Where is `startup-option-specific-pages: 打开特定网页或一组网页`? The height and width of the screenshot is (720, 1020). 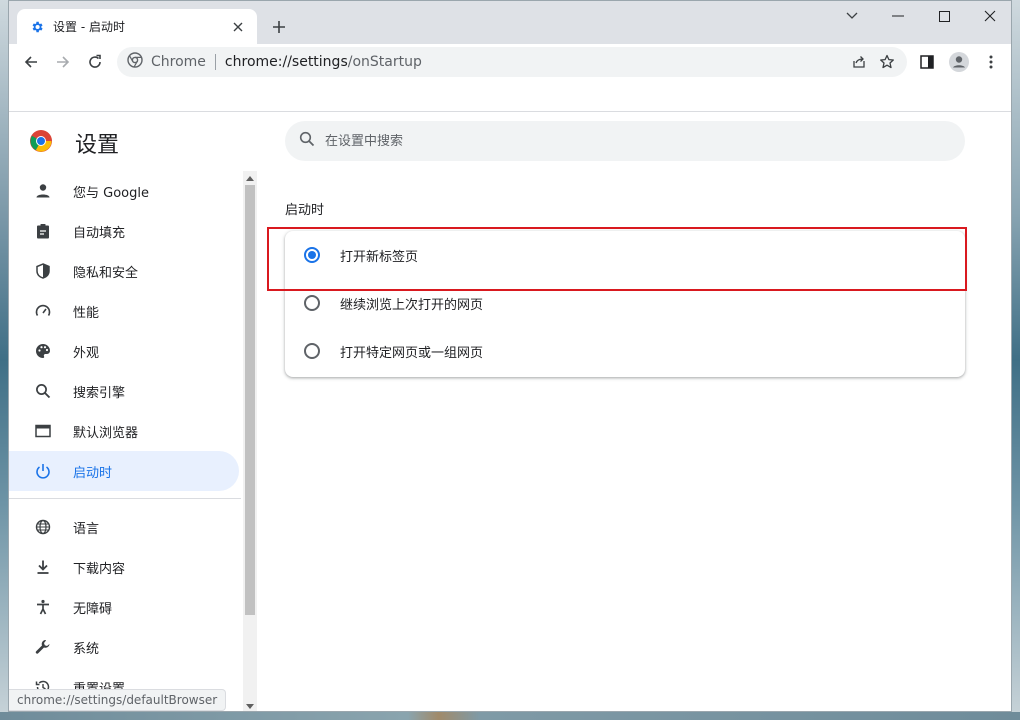
startup-option-specific-pages: 打开特定网页或一组网页 is located at coordinates (625, 351).